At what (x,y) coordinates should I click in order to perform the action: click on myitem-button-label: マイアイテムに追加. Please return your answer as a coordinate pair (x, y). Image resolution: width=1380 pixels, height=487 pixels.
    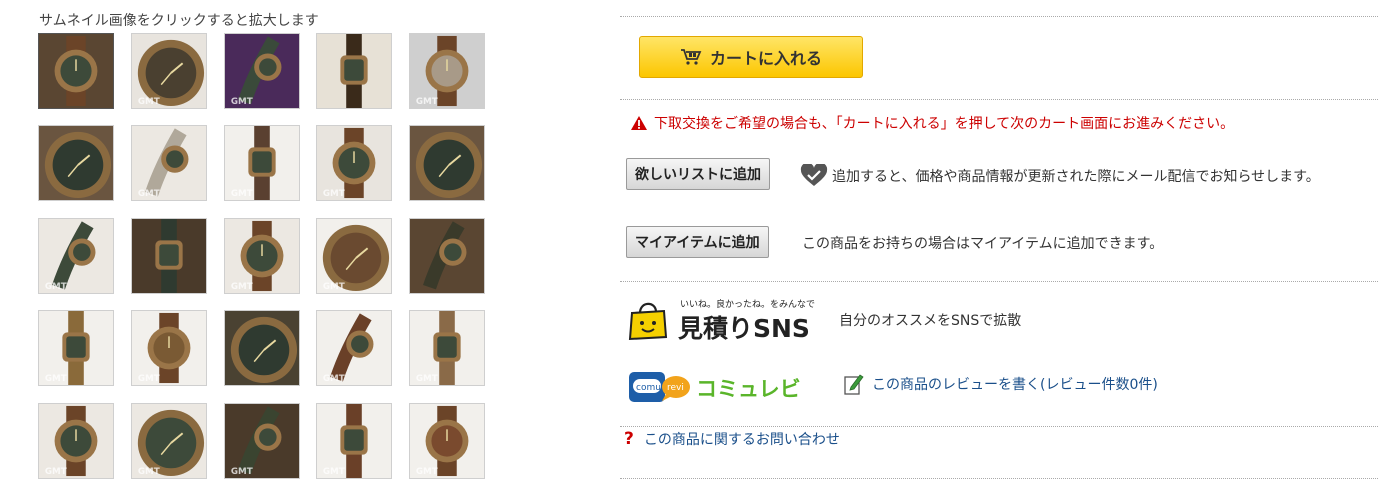
    Looking at the image, I should click on (697, 243).